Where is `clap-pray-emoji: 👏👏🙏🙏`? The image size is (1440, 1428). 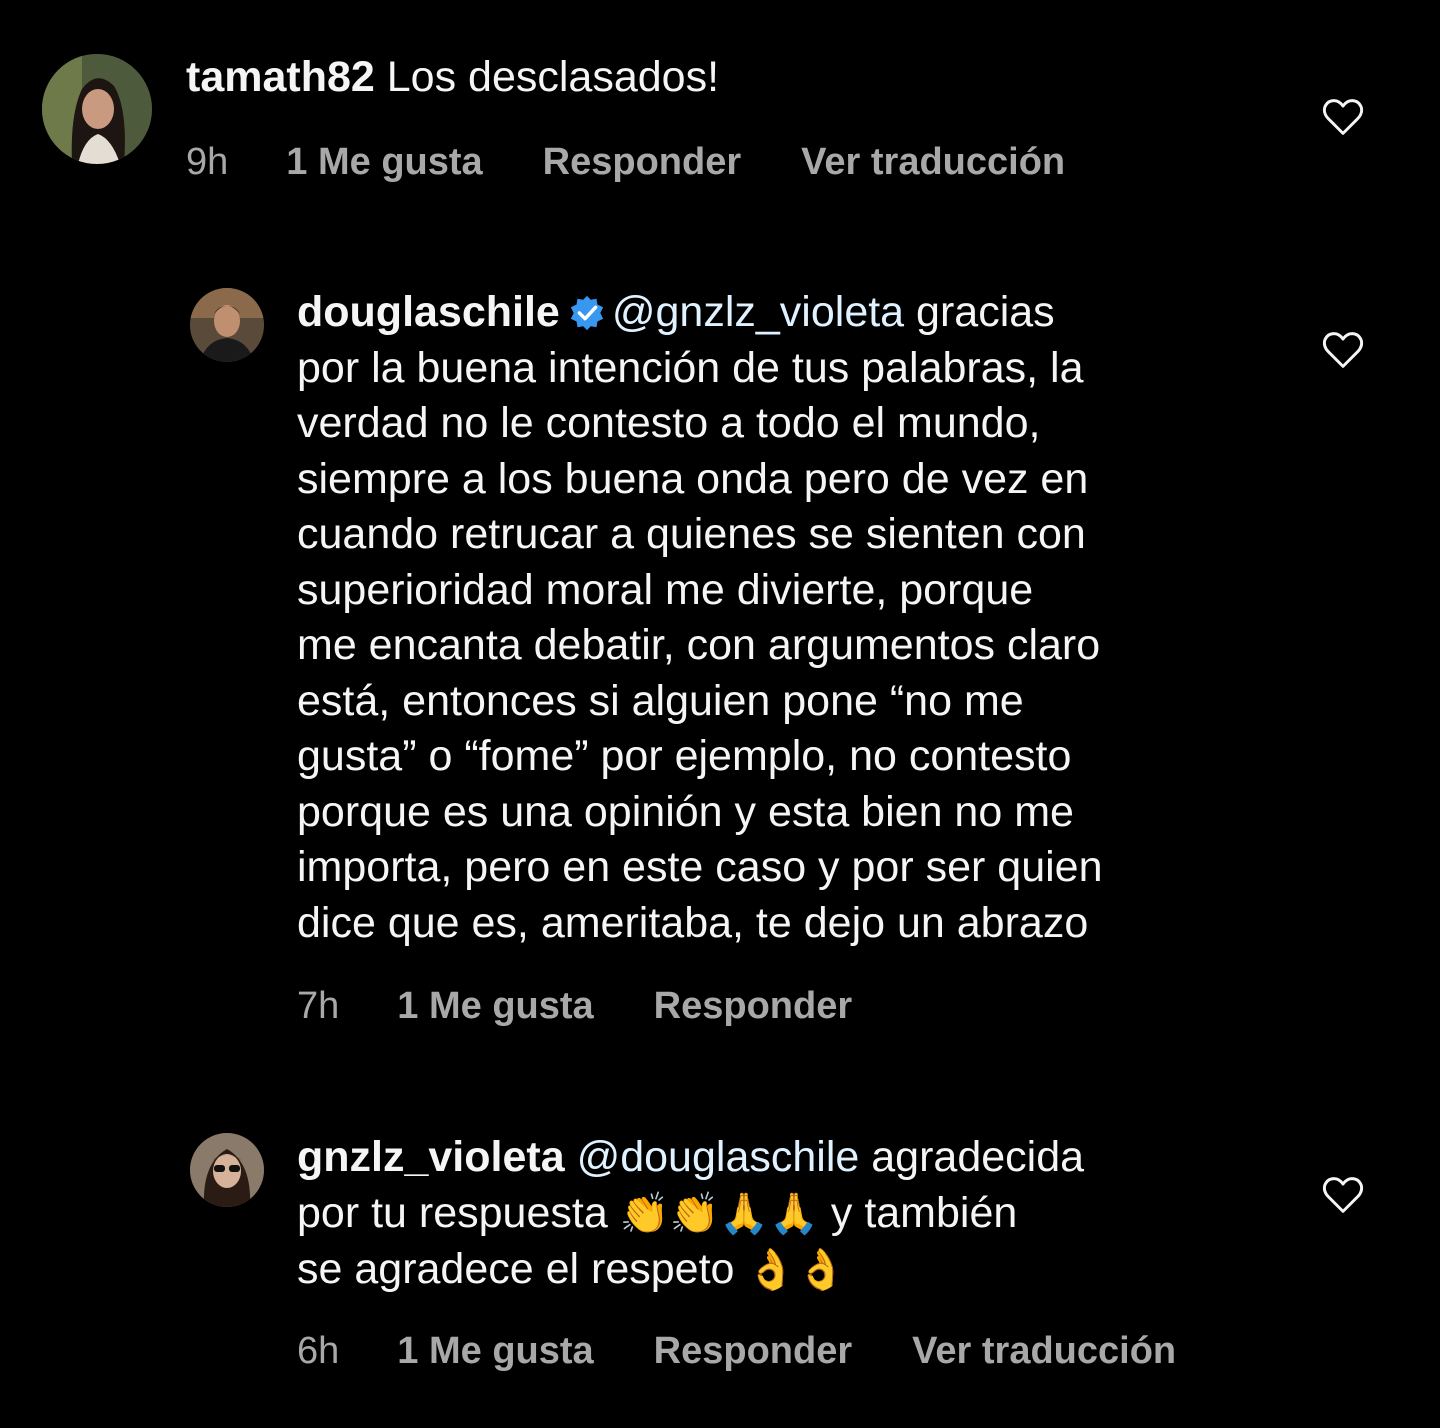 clap-pray-emoji: 👏👏🙏🙏 is located at coordinates (719, 1213).